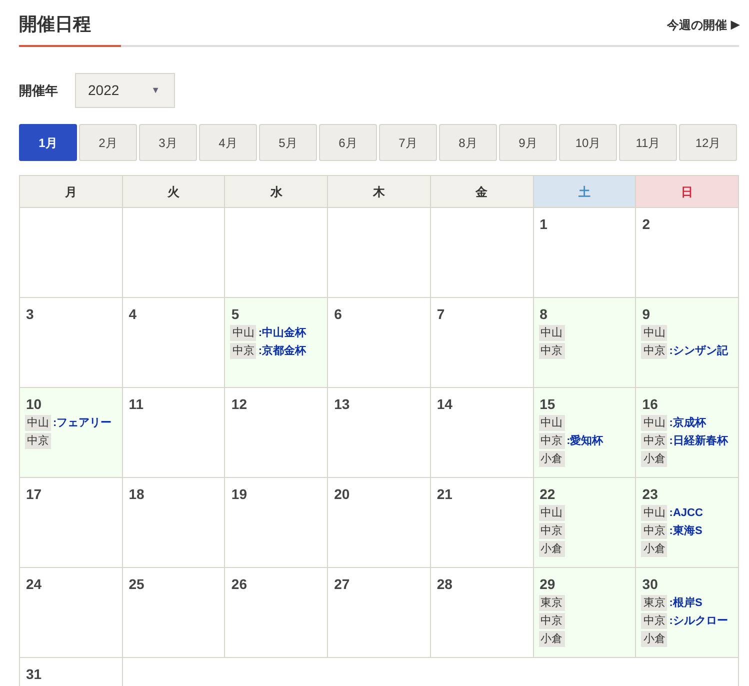 The image size is (749, 686). Describe the element at coordinates (379, 192) in the screenshot. I see `weekday-header: 木` at that location.